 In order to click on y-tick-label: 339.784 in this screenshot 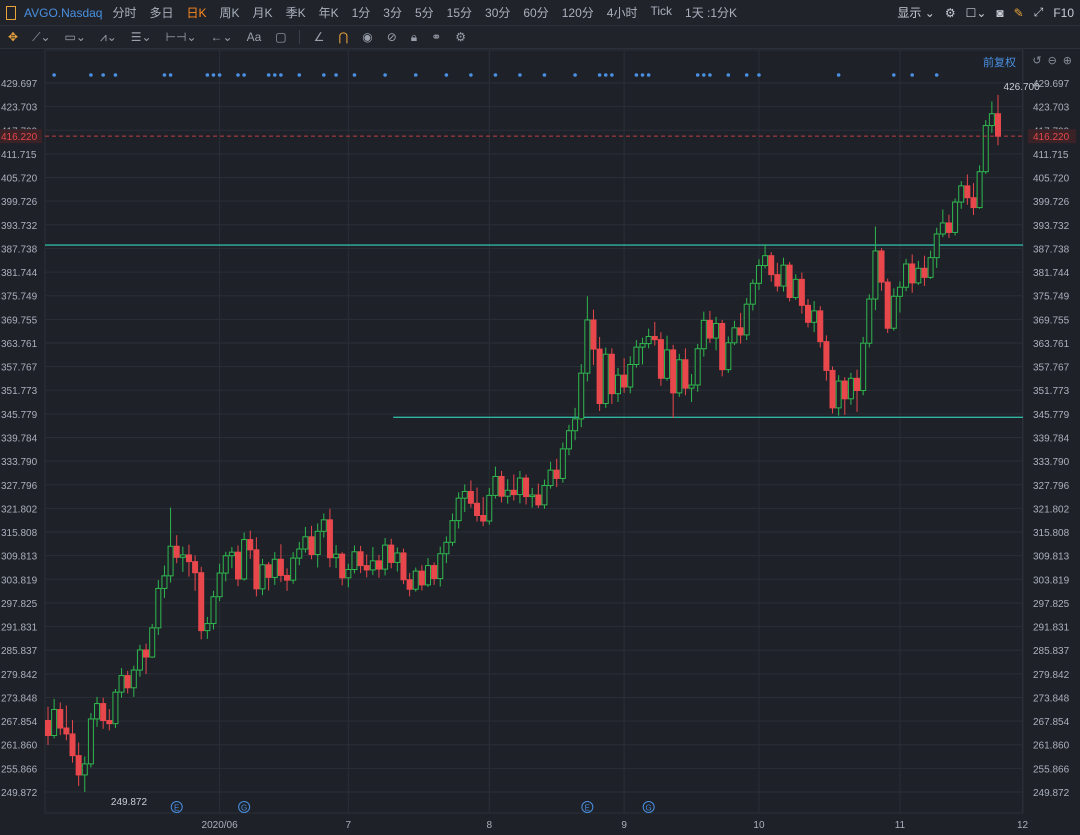, I will do `click(1051, 439)`.